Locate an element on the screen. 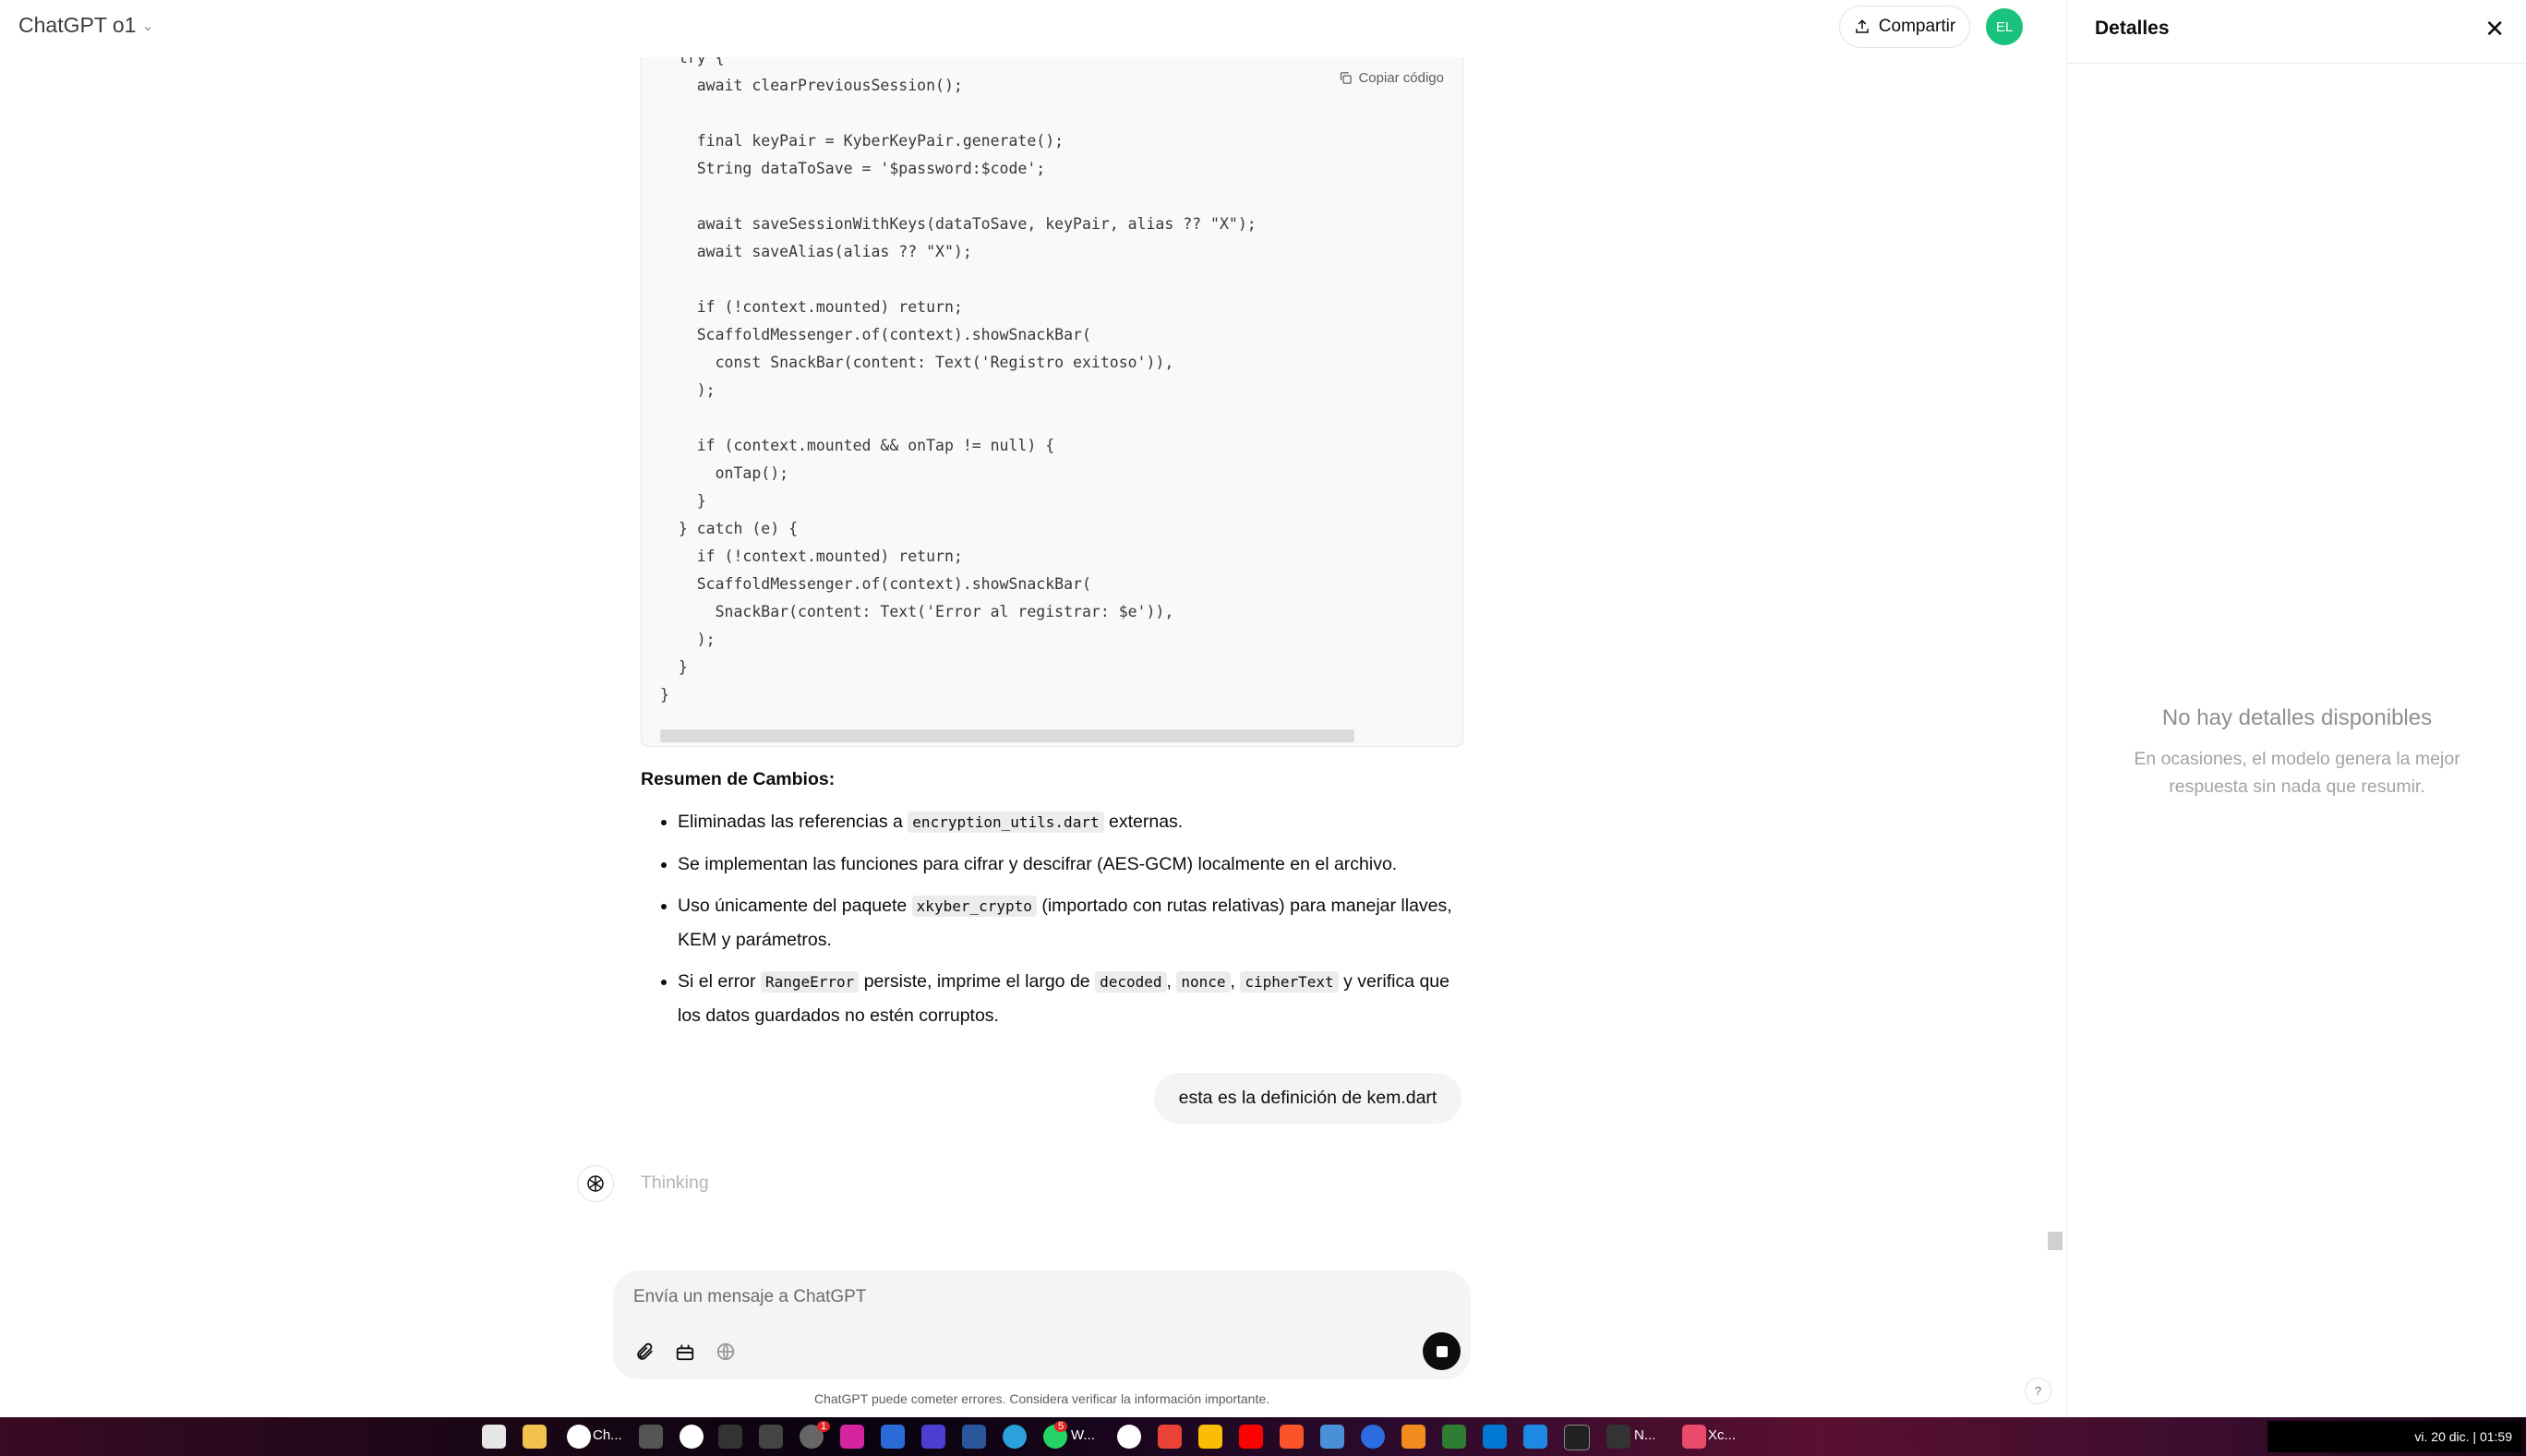 This screenshot has height=1456, width=2526. text: Uso únicamente del paquete is located at coordinates (795, 906).